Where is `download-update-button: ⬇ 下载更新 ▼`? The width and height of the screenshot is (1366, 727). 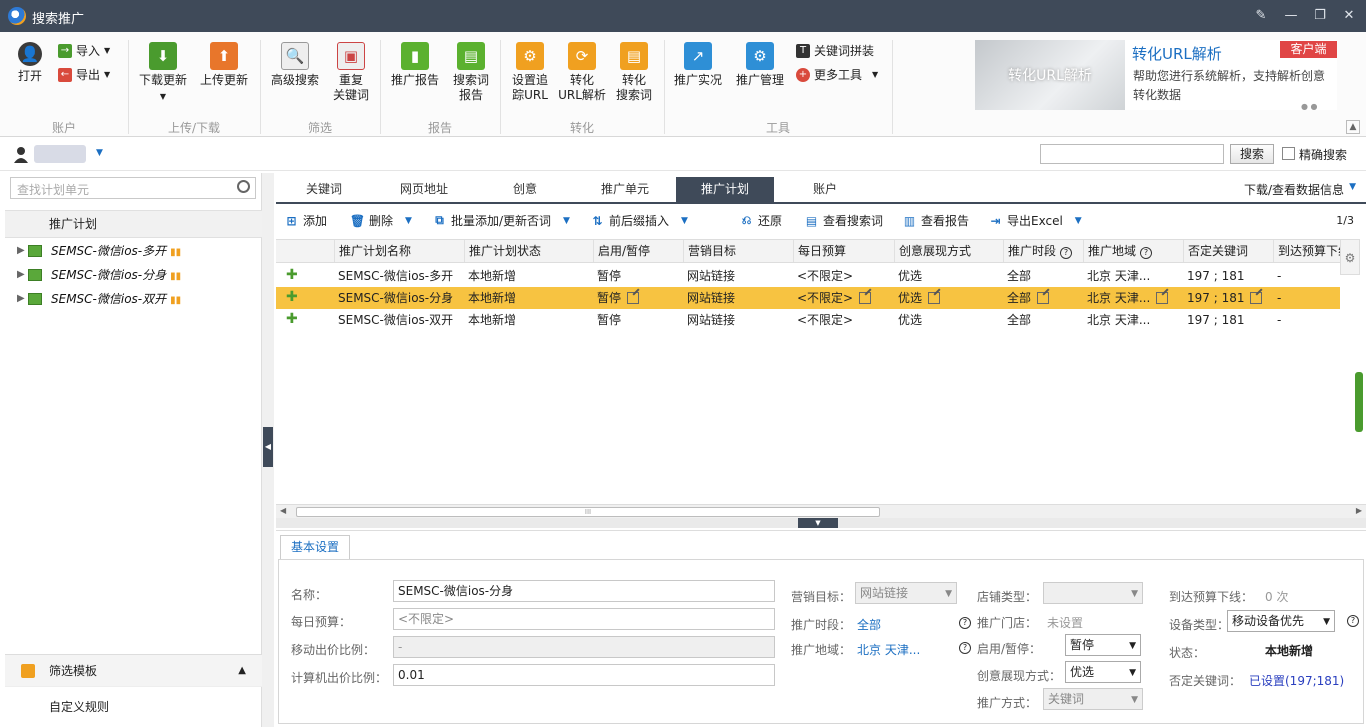
download-update-button: ⬇ 下载更新 ▼ is located at coordinates (163, 73).